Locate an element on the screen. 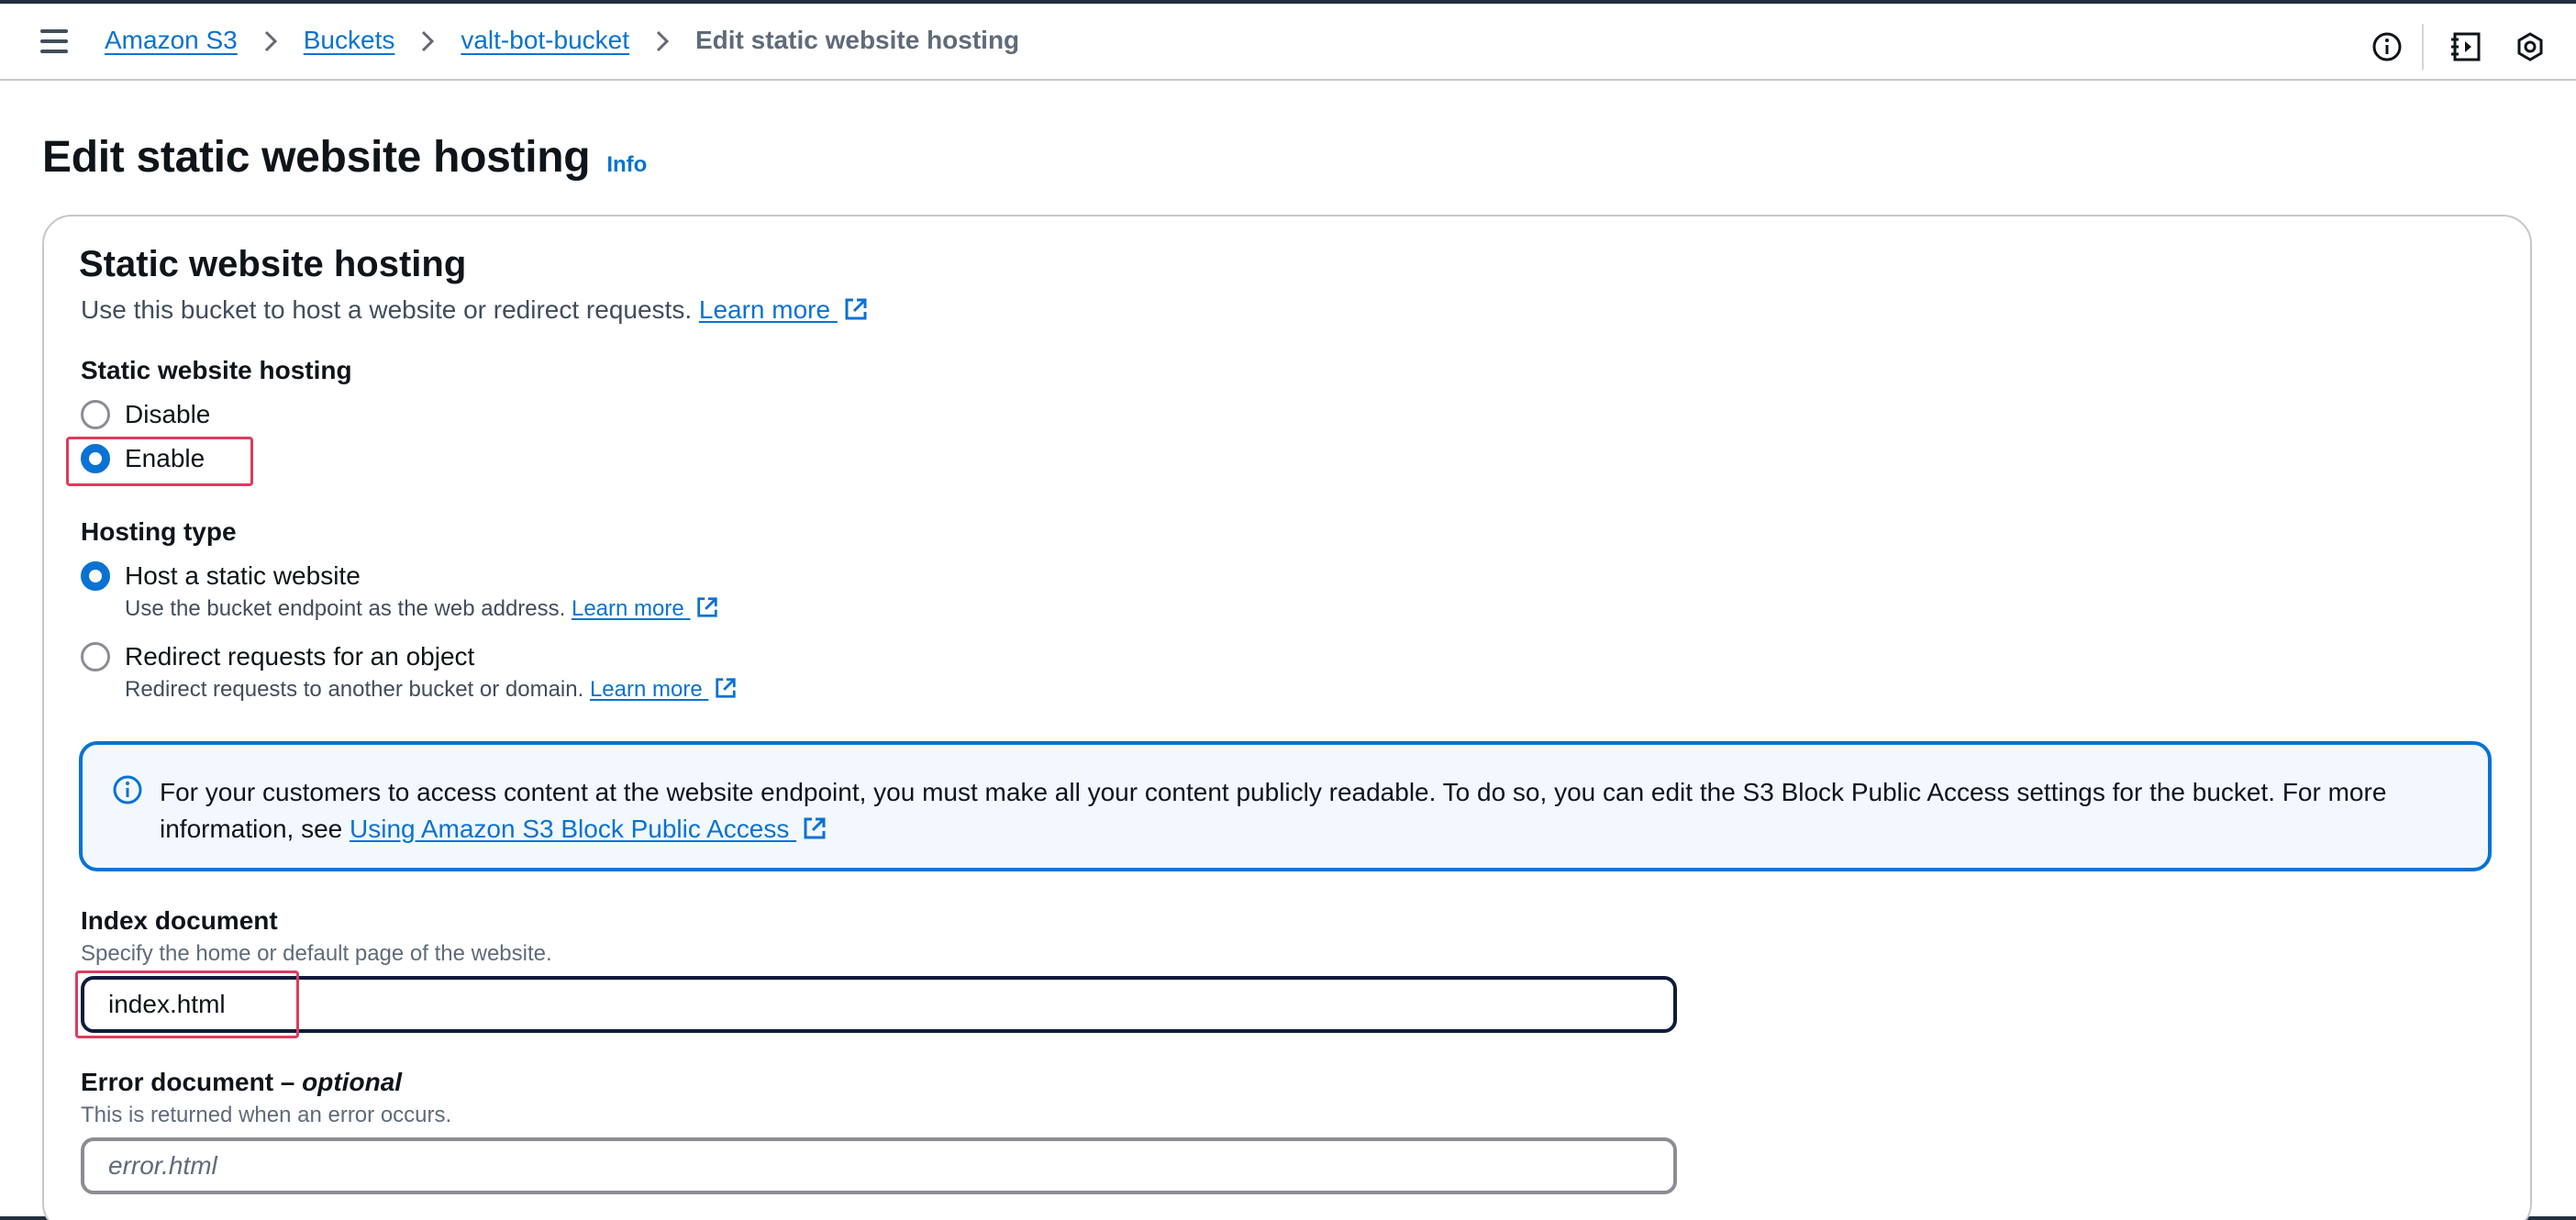  radio-disable: Disable is located at coordinates (145, 414).